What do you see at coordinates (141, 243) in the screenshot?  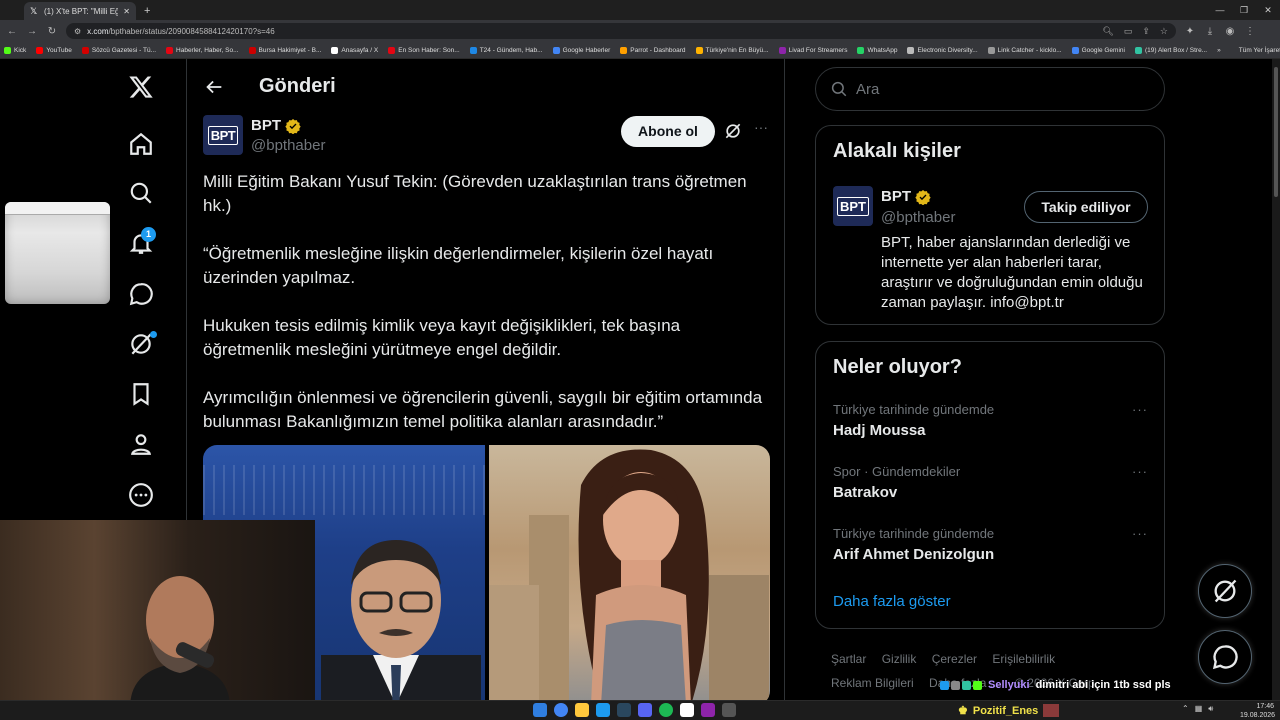 I see `nav-notifications: 1` at bounding box center [141, 243].